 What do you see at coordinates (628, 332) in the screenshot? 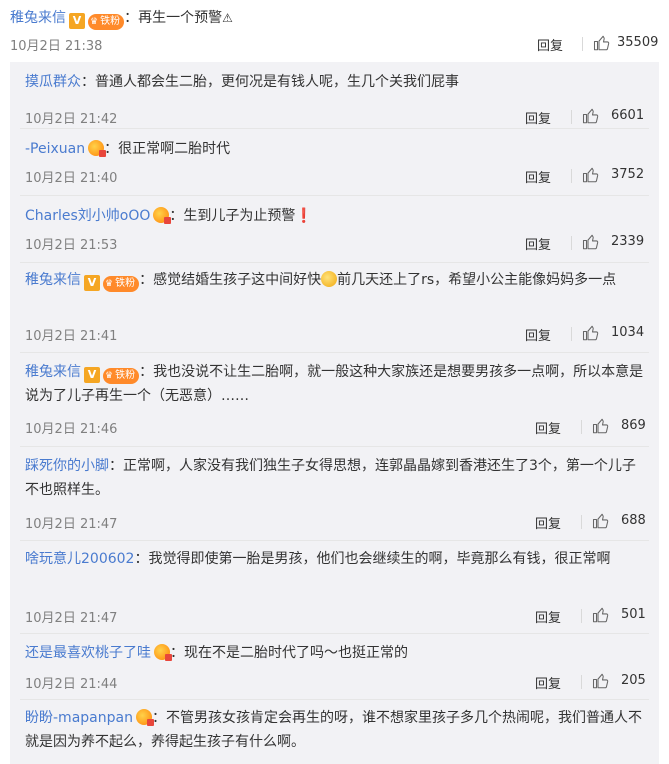
I see `like-count: 1034` at bounding box center [628, 332].